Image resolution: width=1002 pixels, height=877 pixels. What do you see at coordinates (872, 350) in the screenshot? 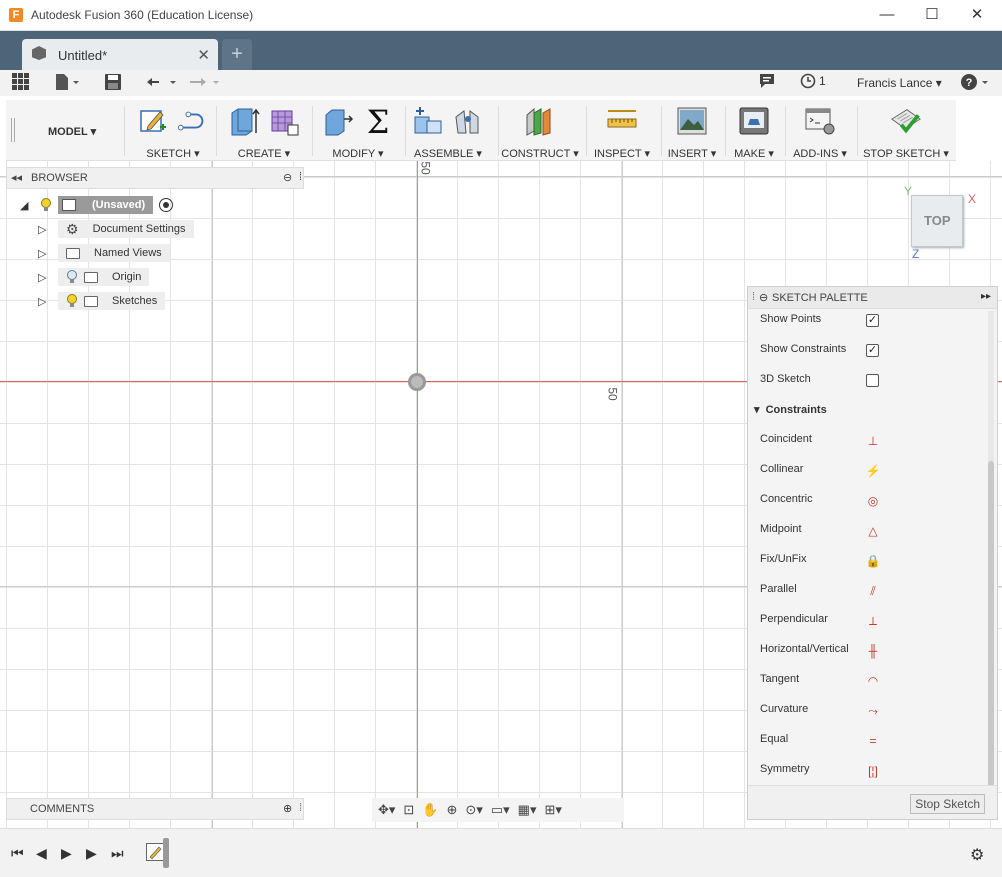
I see `show-constraints-checkbox: ✓` at bounding box center [872, 350].